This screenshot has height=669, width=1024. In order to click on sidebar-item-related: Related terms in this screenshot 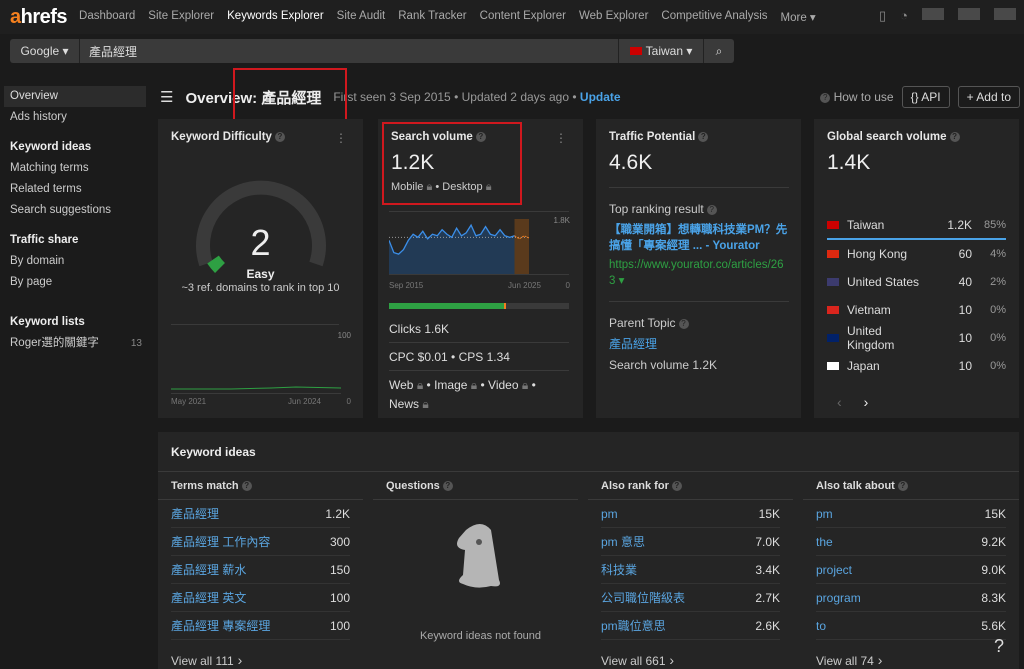, I will do `click(75, 189)`.